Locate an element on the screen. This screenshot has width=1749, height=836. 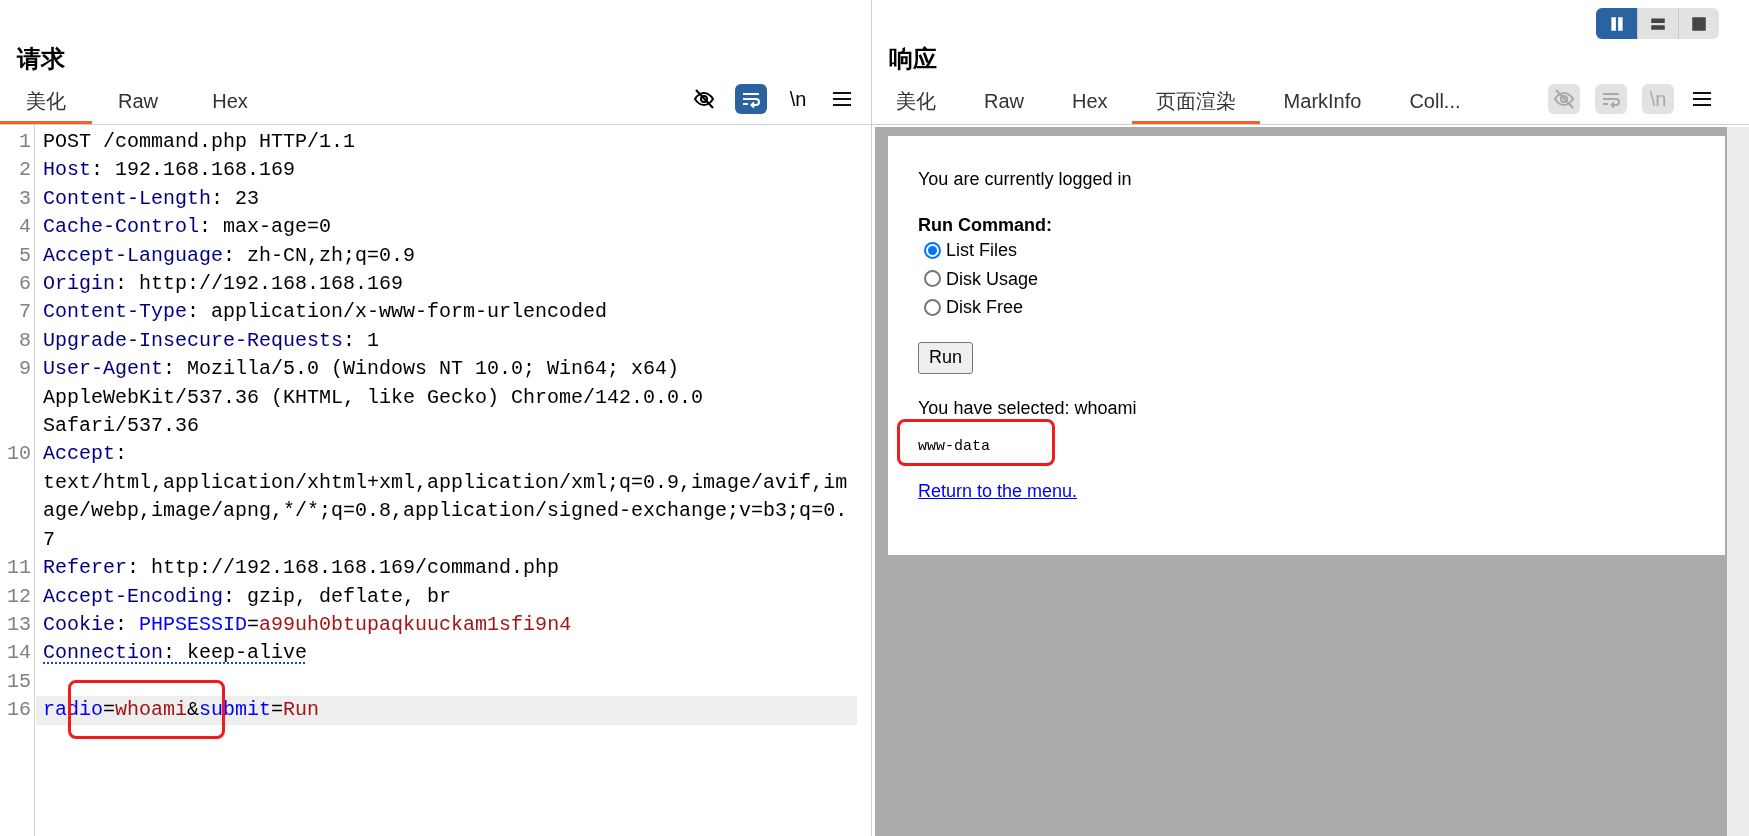
radio-label: List Files is located at coordinates (981, 250).